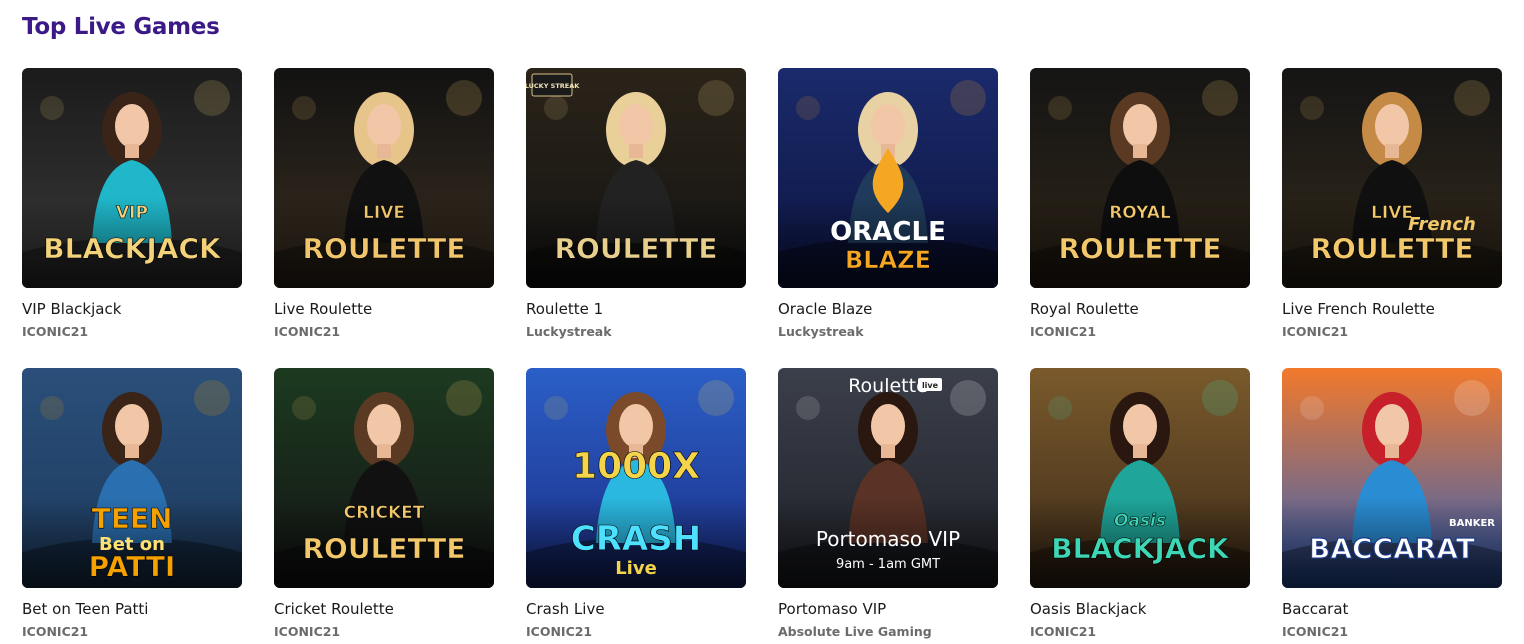 This screenshot has width=1524, height=644. I want to click on game-artwork: TEEN PATTI Bet on, so click(132, 478).